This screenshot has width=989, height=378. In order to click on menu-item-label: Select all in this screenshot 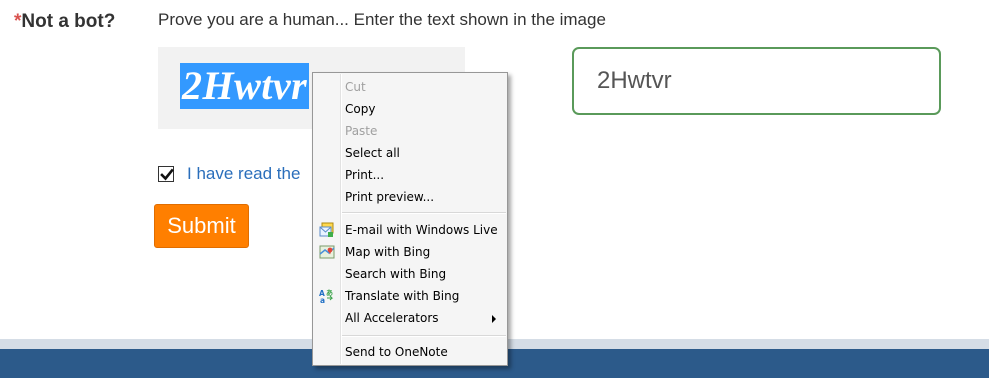, I will do `click(372, 153)`.